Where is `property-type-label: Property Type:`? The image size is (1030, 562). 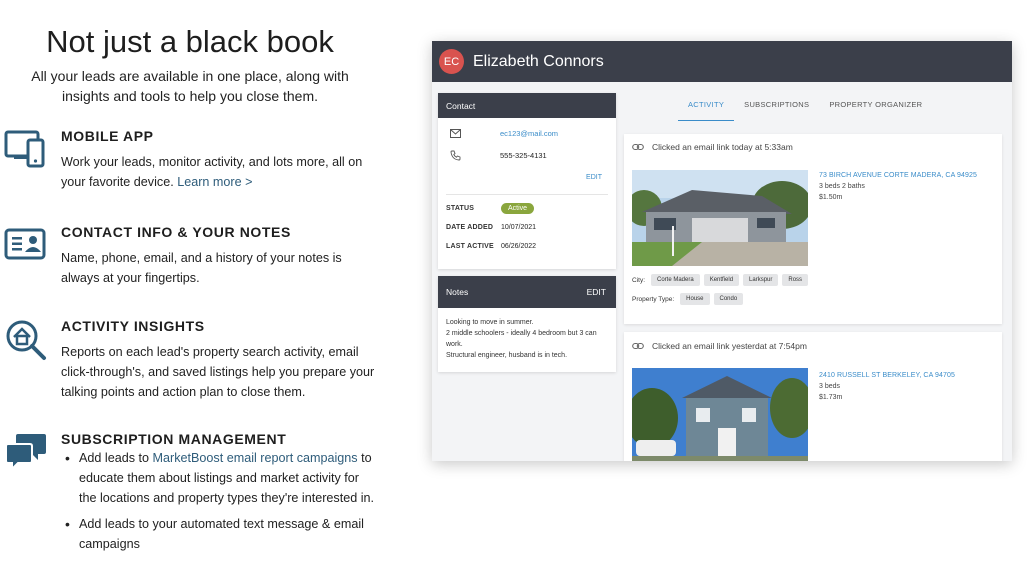 property-type-label: Property Type: is located at coordinates (653, 299).